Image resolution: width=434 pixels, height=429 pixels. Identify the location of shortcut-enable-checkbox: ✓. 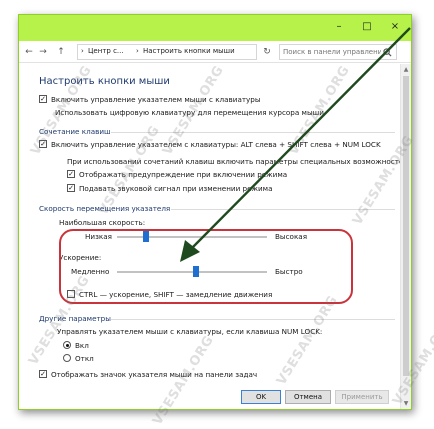
(43, 144).